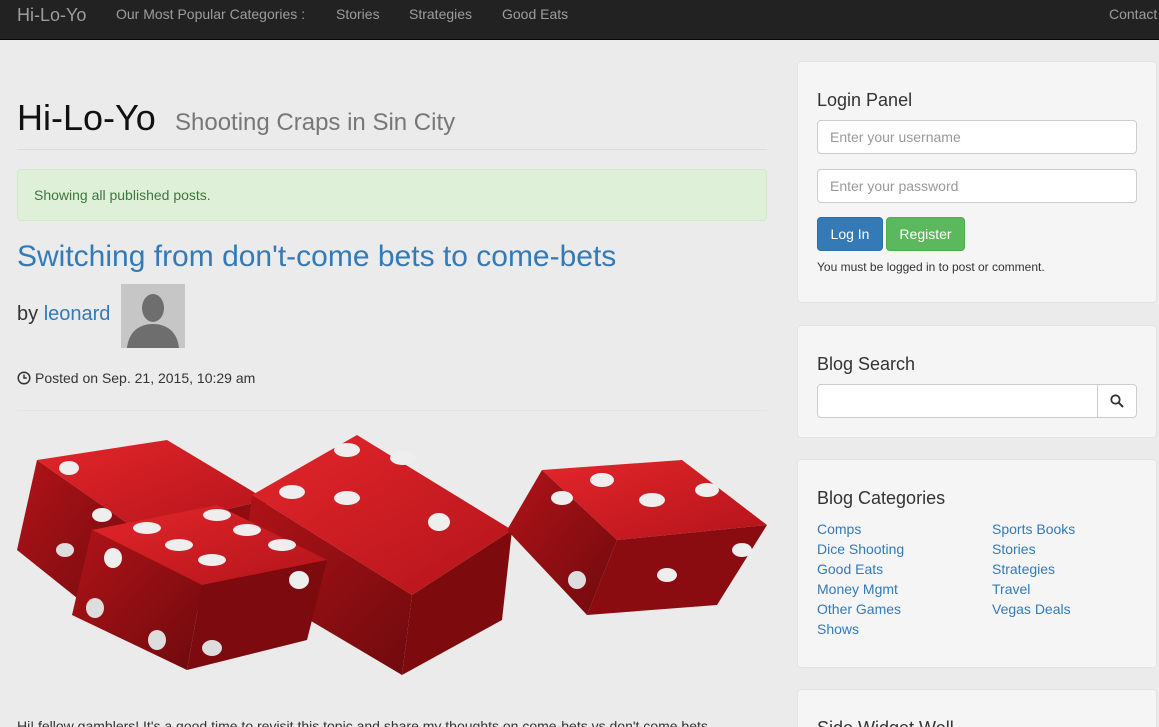 The width and height of the screenshot is (1159, 727). Describe the element at coordinates (857, 589) in the screenshot. I see `category-link: Money Mgmt` at that location.